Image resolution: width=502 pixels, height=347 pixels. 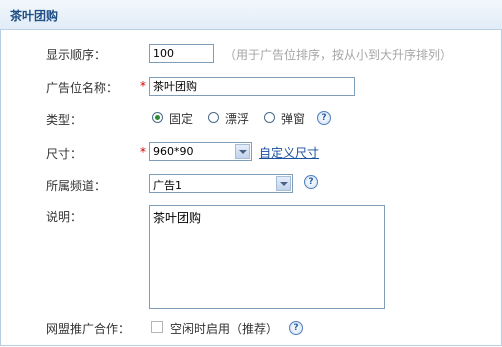 What do you see at coordinates (269, 117) in the screenshot?
I see `type-radio-popup` at bounding box center [269, 117].